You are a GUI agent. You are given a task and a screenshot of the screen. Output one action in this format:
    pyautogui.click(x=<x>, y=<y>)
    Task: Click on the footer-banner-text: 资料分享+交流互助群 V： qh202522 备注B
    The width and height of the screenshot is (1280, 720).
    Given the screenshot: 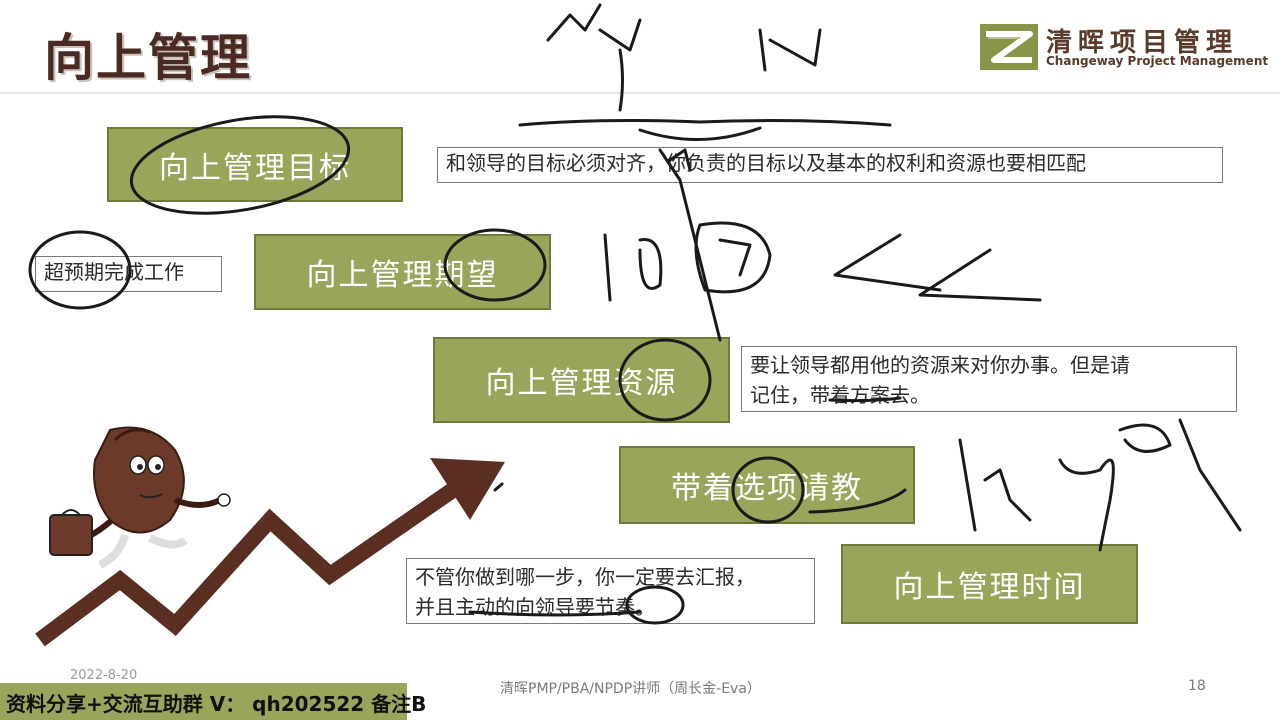 What is the action you would take?
    pyautogui.click(x=216, y=704)
    